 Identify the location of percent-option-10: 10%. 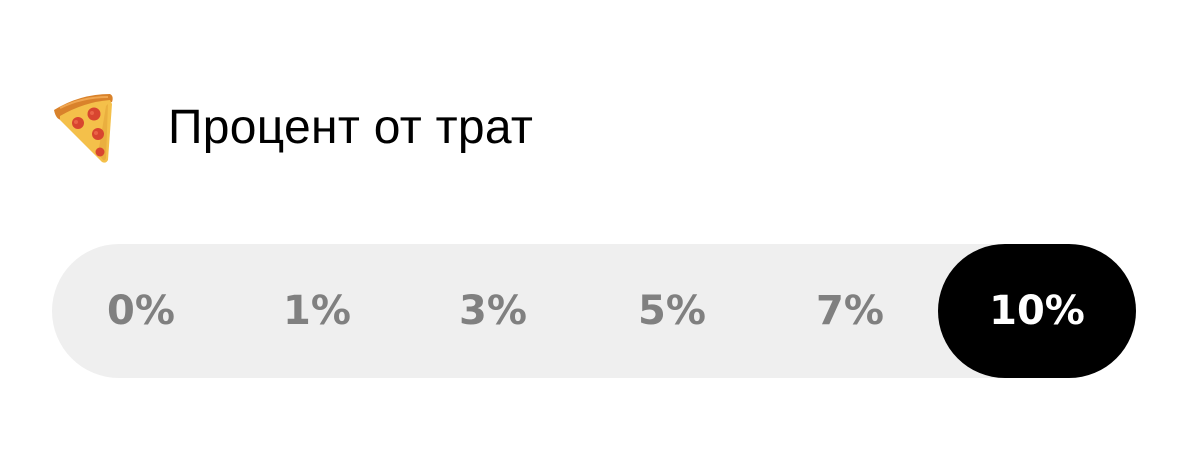
(1037, 311).